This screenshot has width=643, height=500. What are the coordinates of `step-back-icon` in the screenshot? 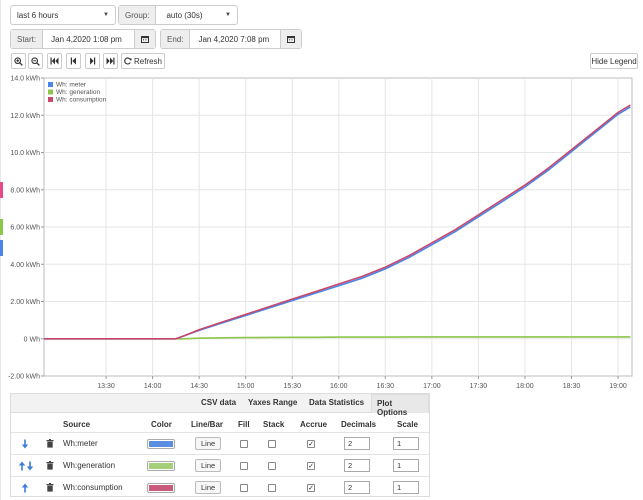 It's located at (73, 61).